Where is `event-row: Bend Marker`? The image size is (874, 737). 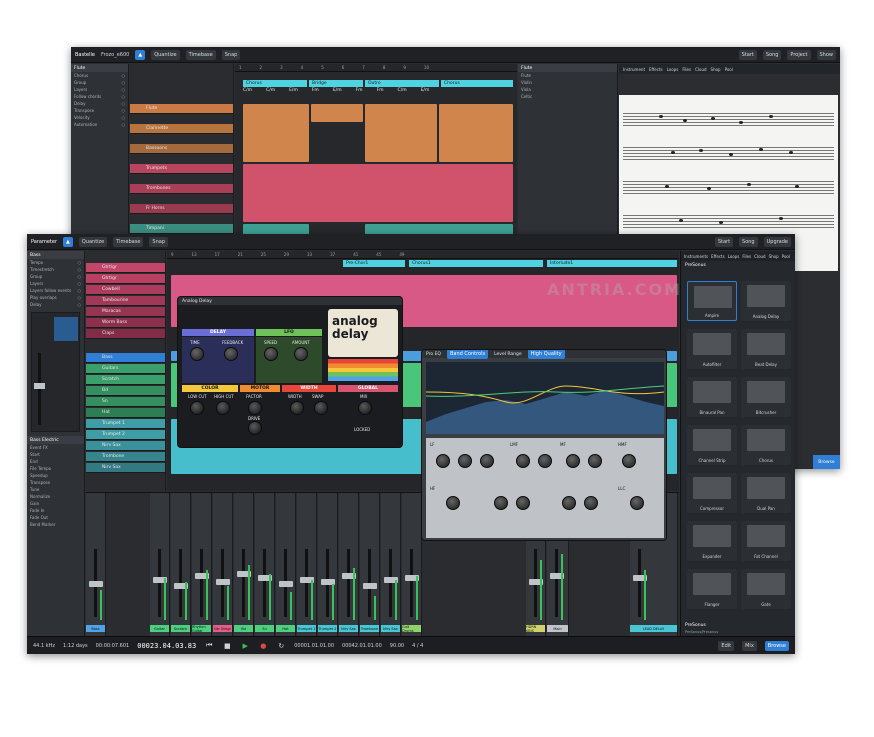
event-row: Bend Marker is located at coordinates (55, 524).